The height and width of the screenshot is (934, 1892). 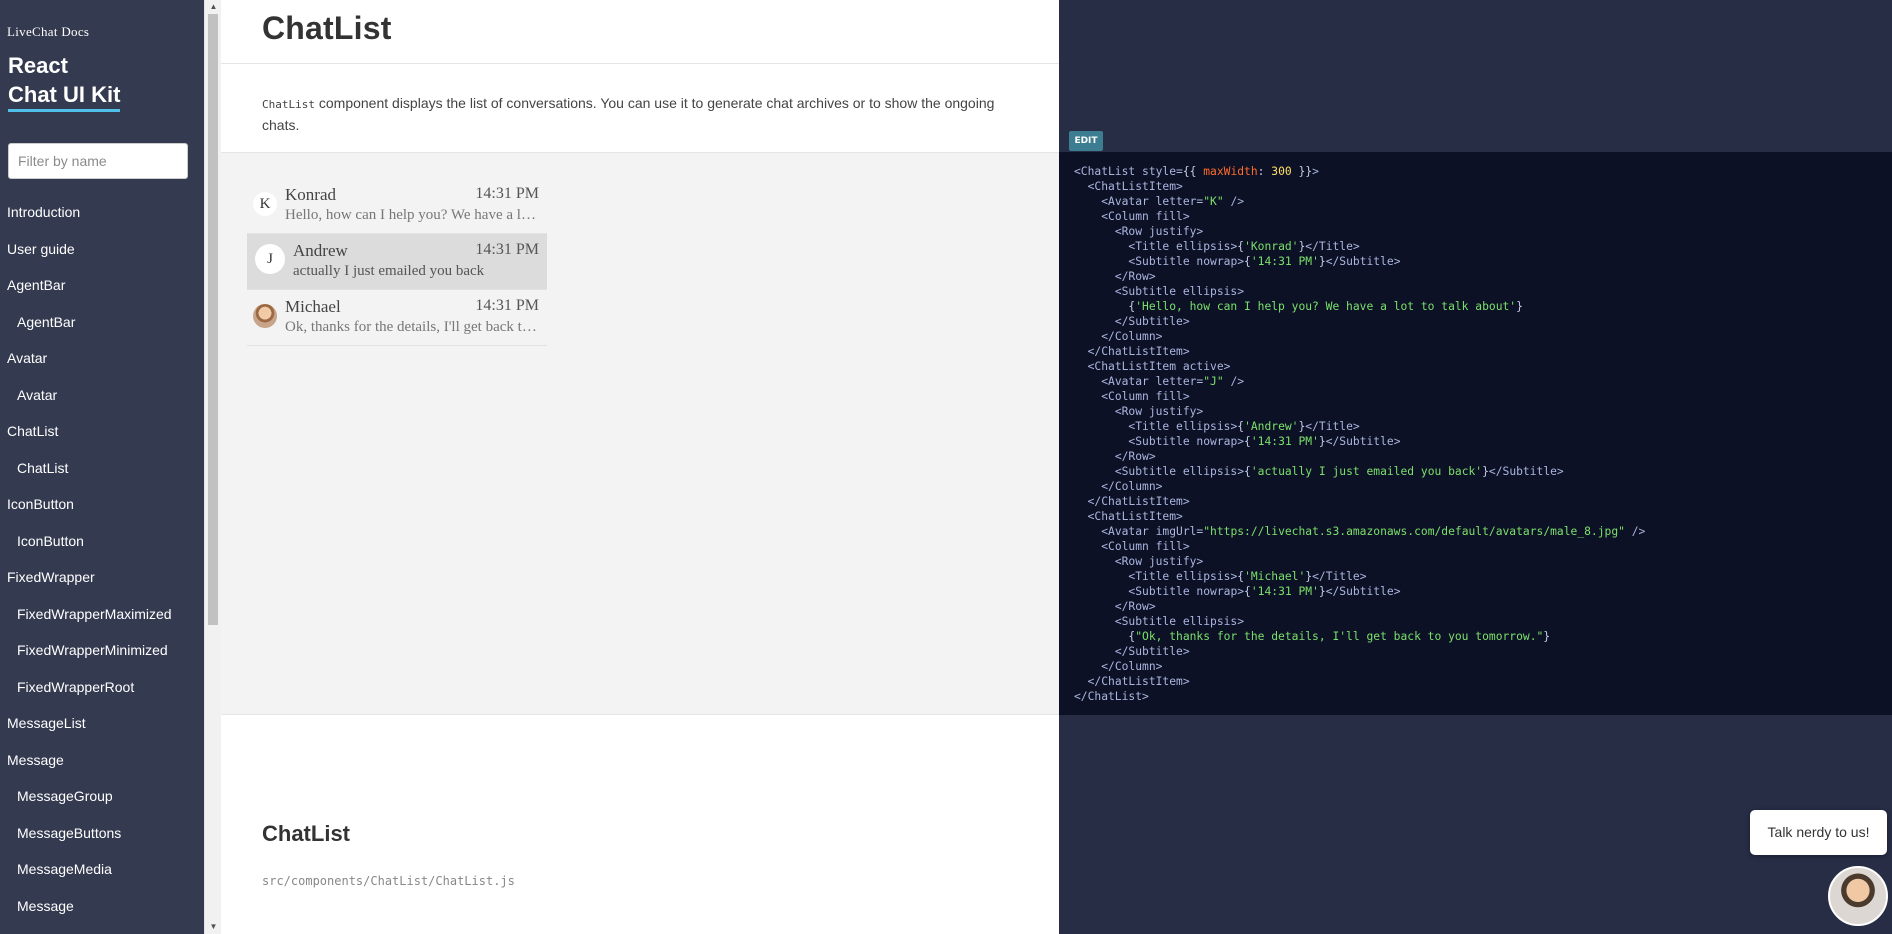 I want to click on code-line: <Subtitle nowrap>{'14:31 PM'}</Subtitle>, so click(x=1237, y=261).